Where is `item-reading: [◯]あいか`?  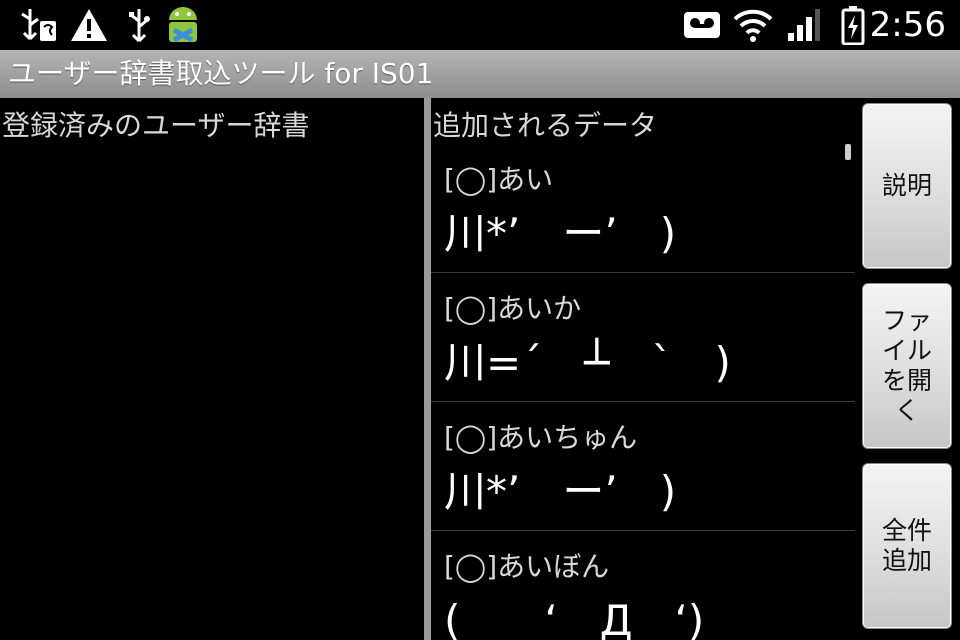
item-reading: [◯]あいか is located at coordinates (513, 308).